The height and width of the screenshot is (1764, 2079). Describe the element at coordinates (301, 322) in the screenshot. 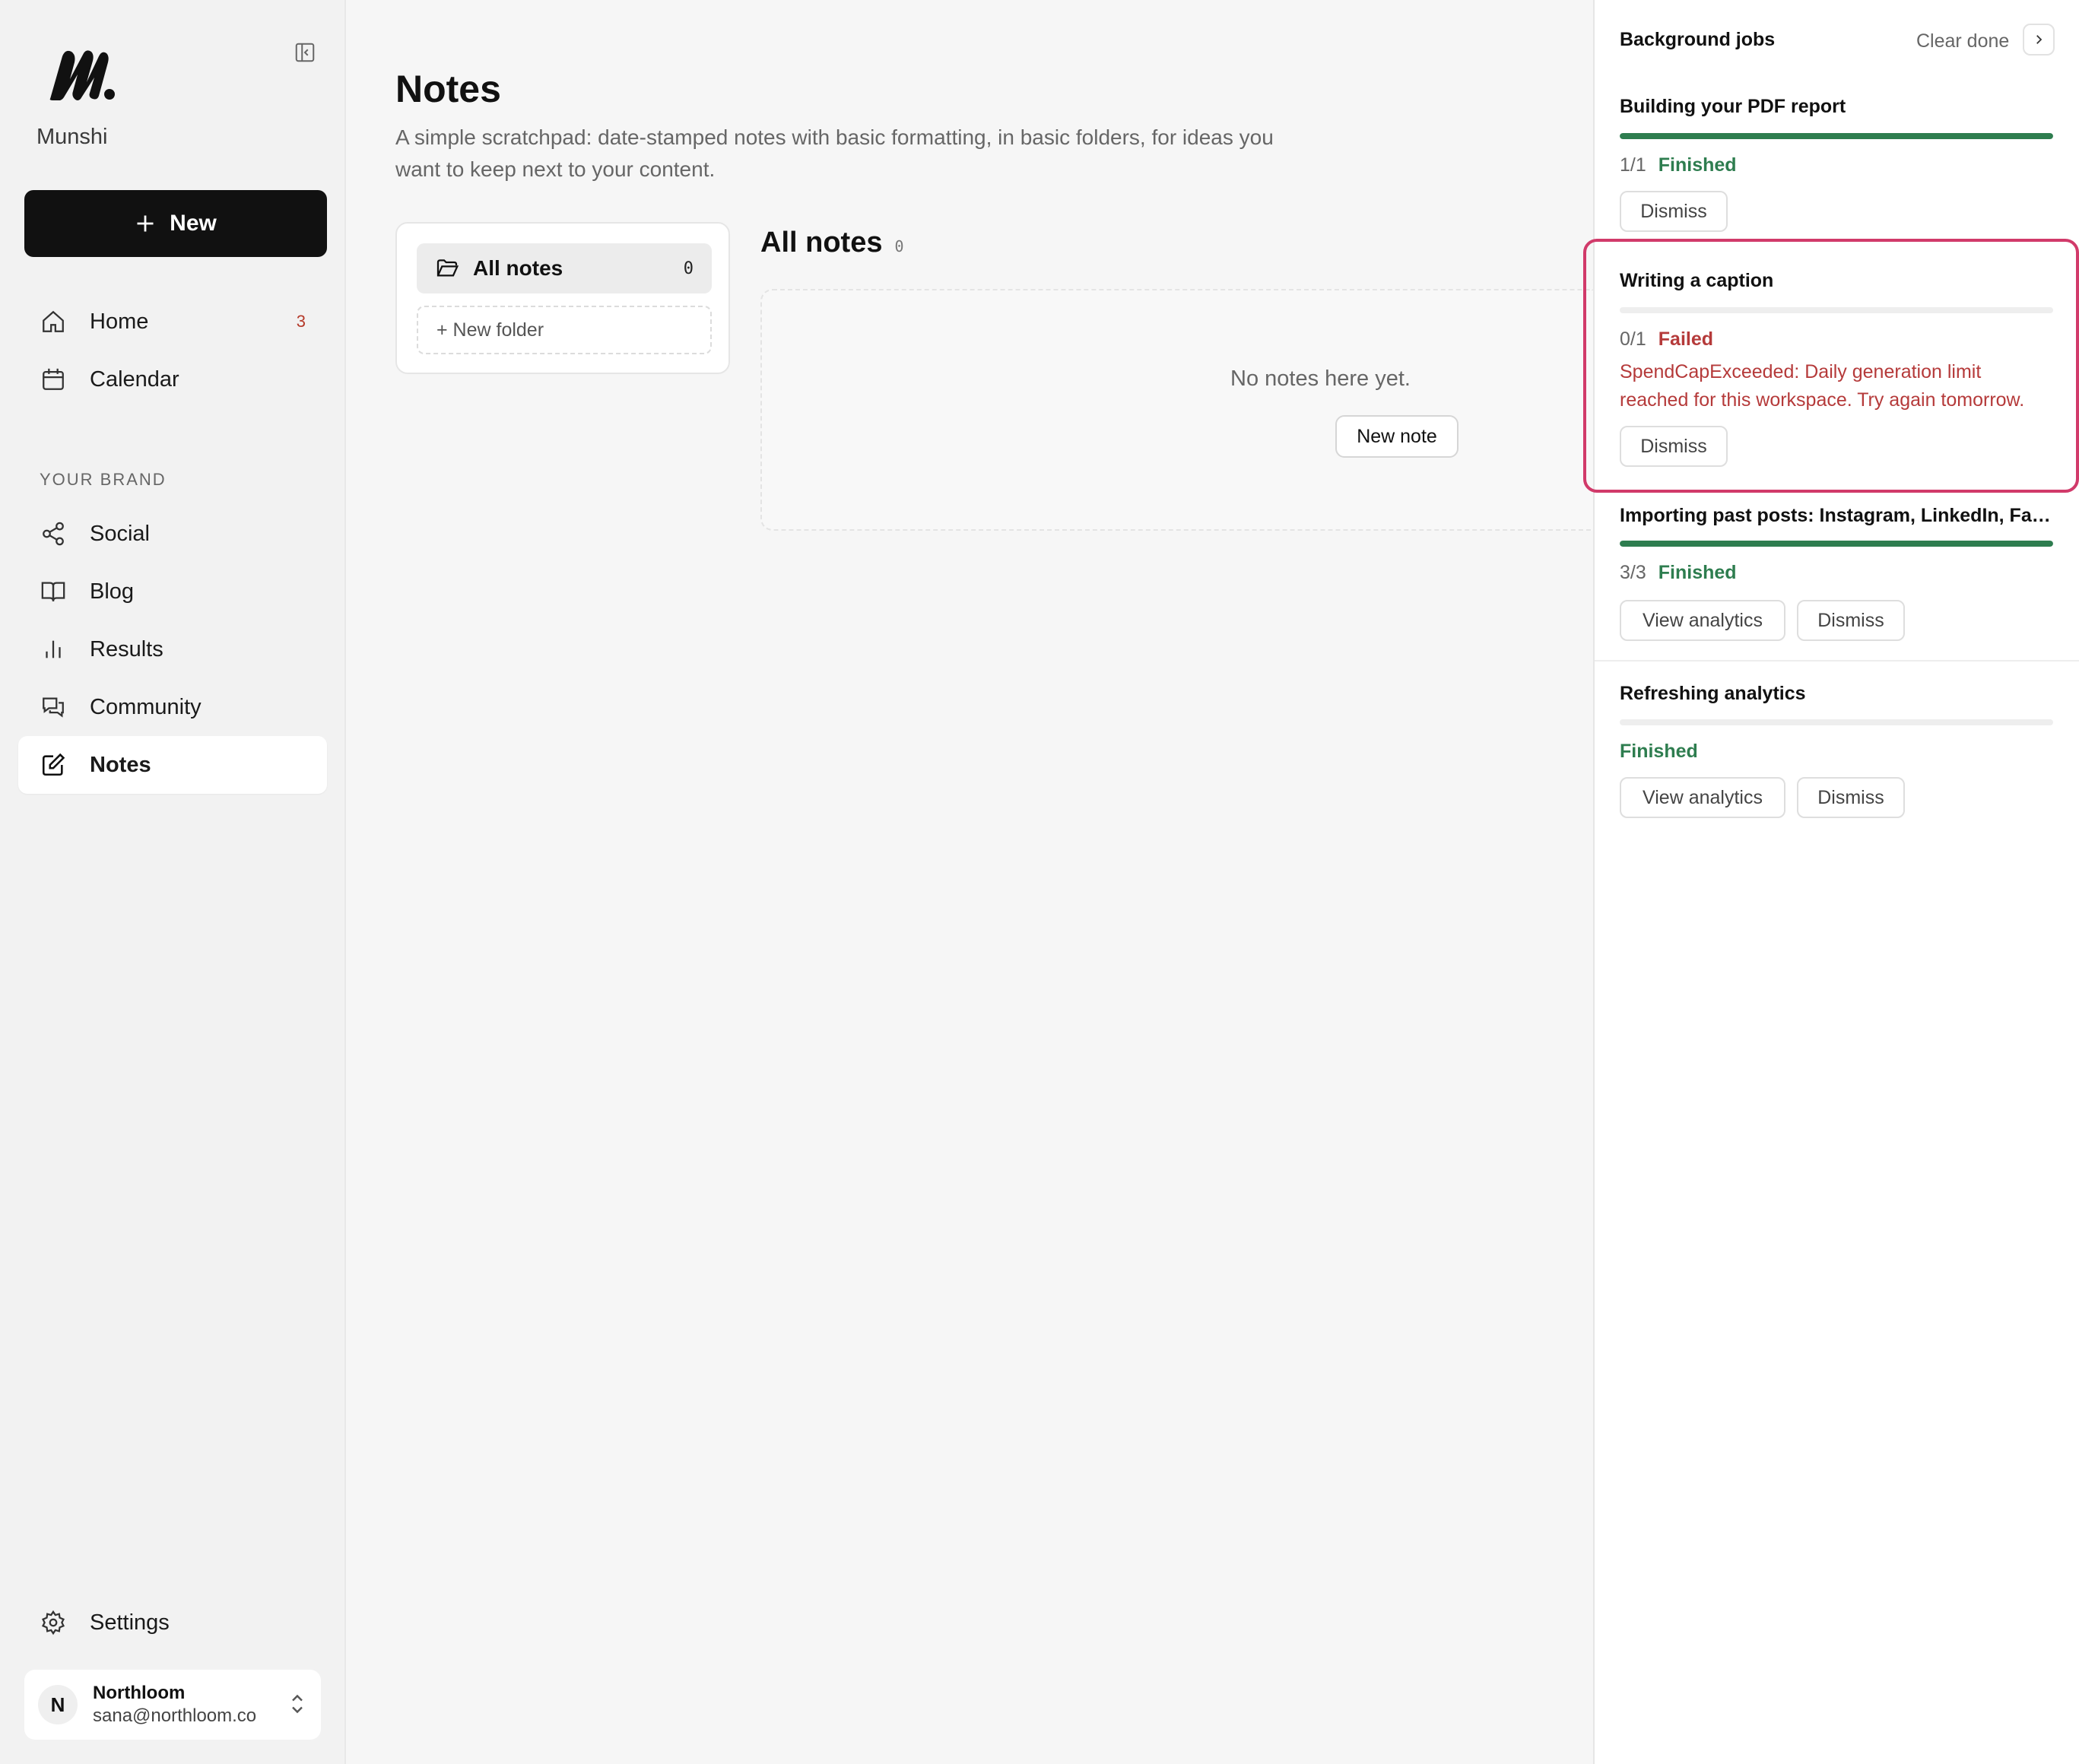

I see `home-count-badge: 3` at that location.